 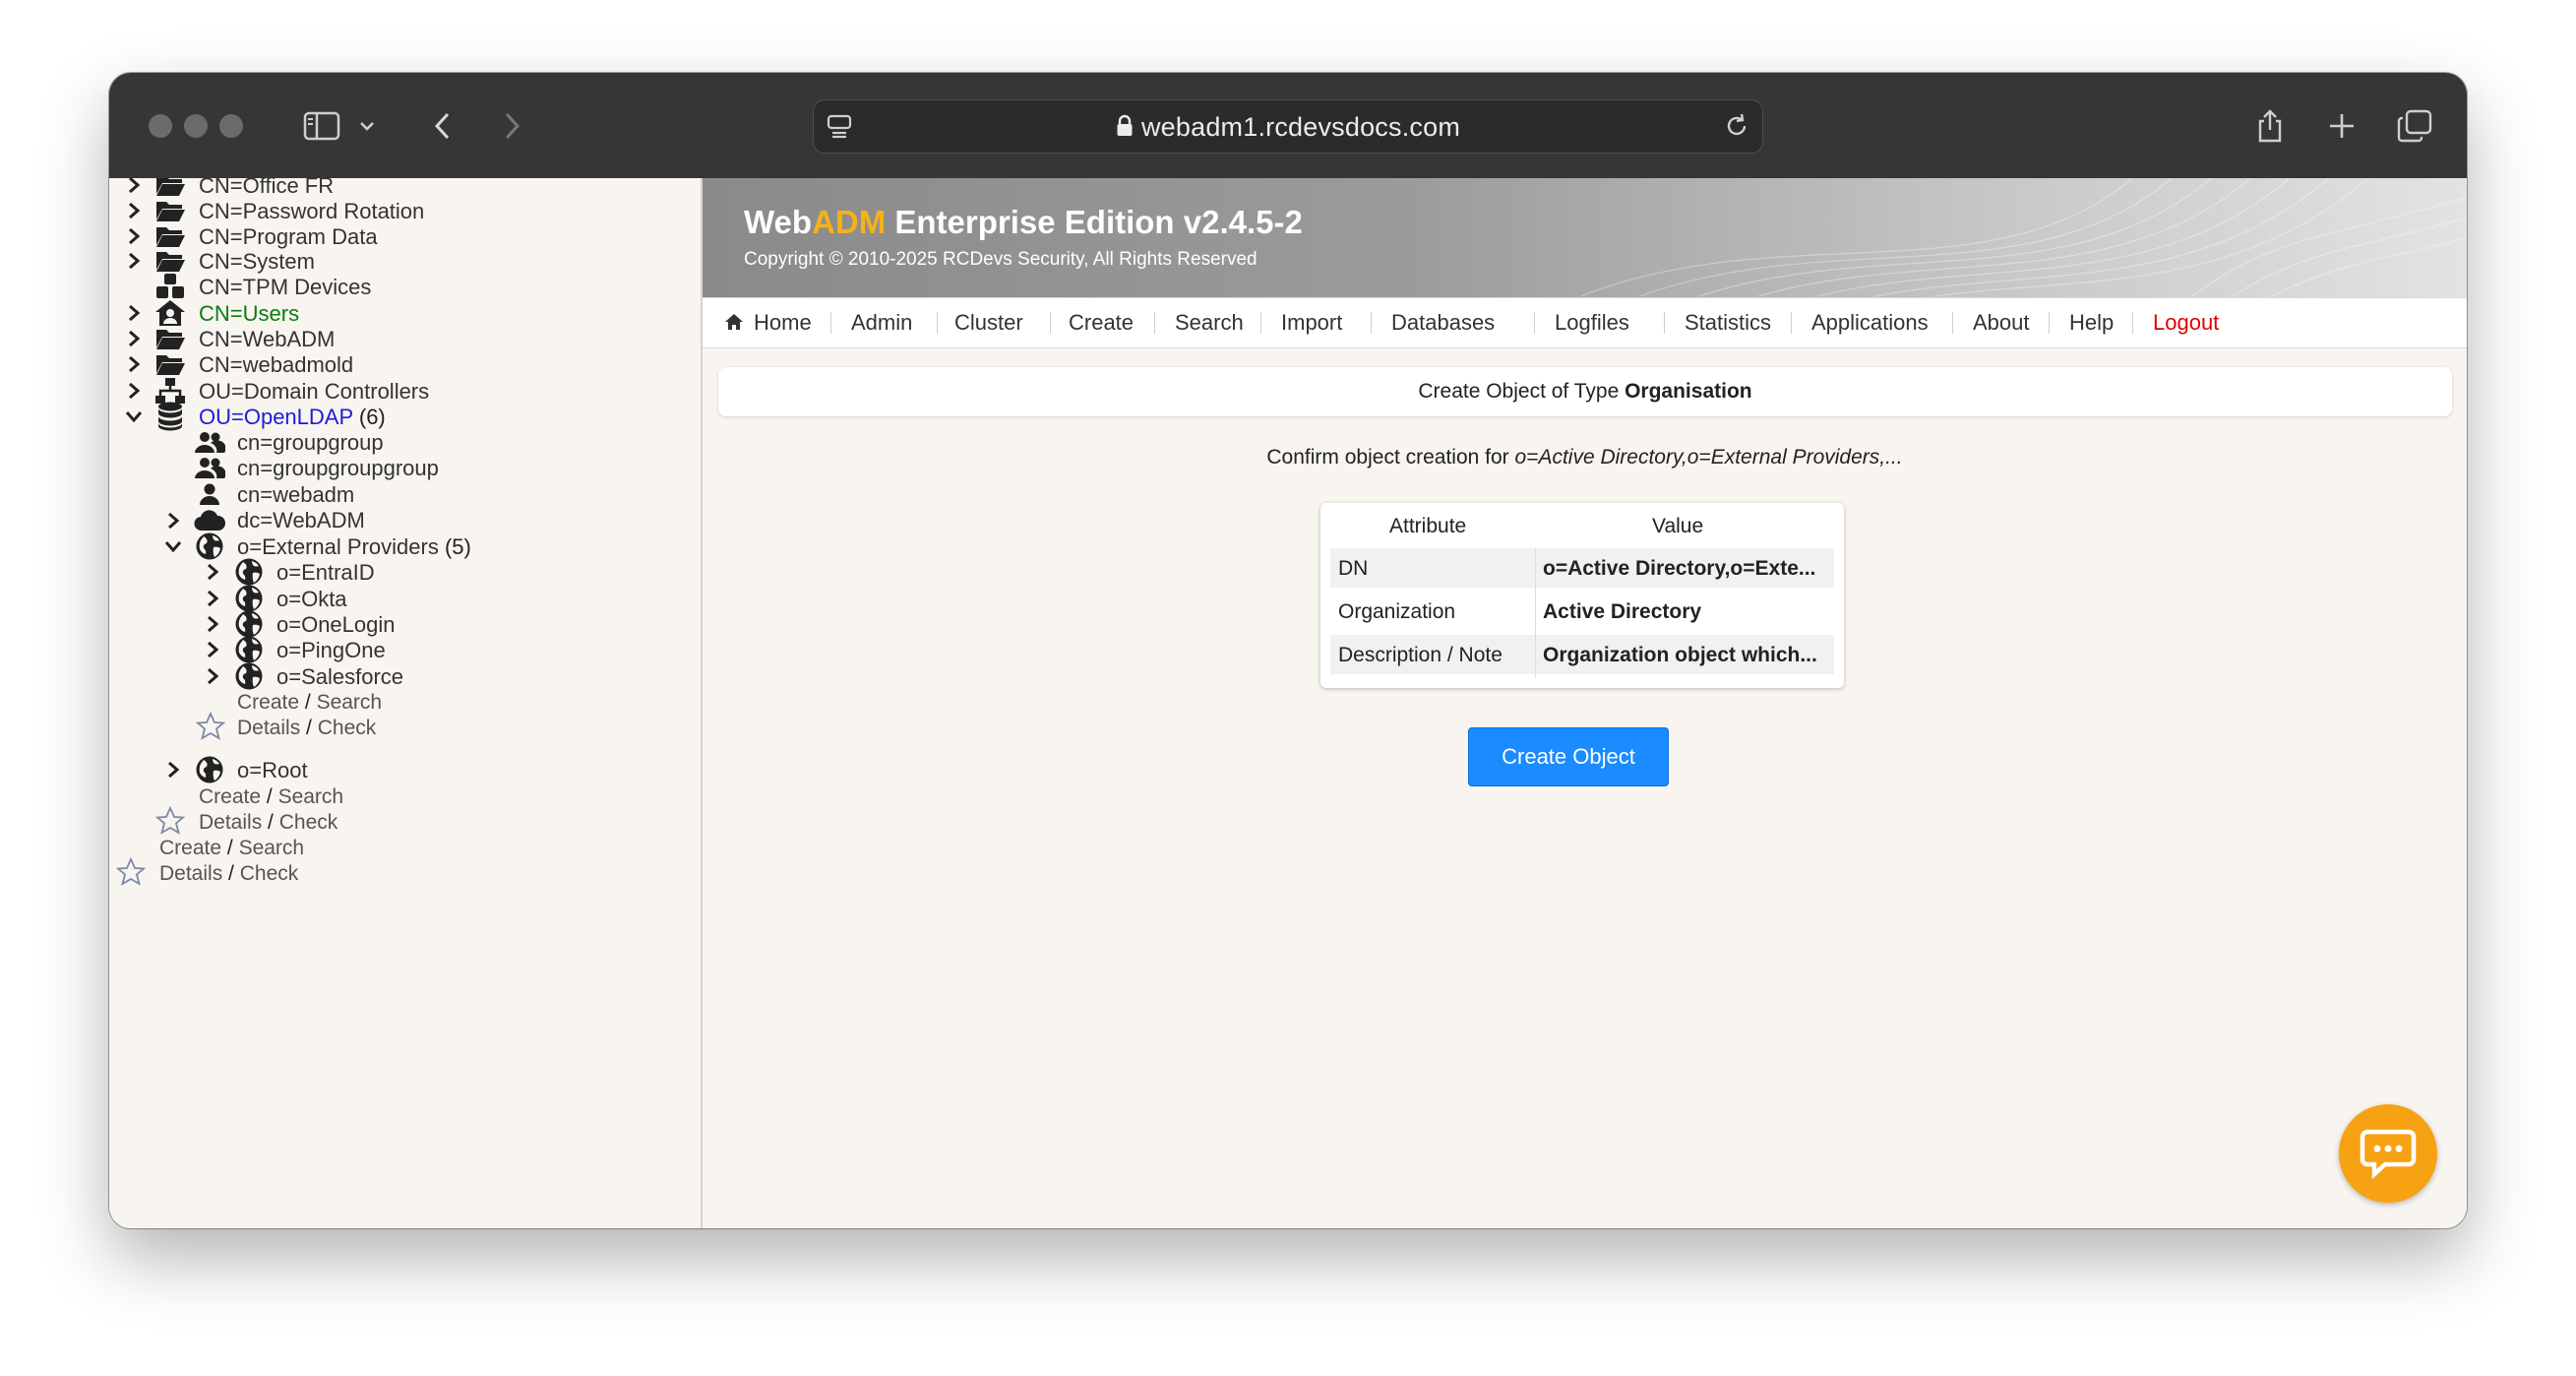 What do you see at coordinates (170, 416) in the screenshot?
I see `database-icon` at bounding box center [170, 416].